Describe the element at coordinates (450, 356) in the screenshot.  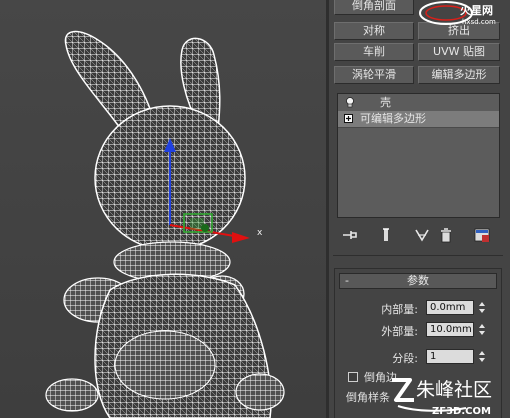
I see `segments-field: 1` at that location.